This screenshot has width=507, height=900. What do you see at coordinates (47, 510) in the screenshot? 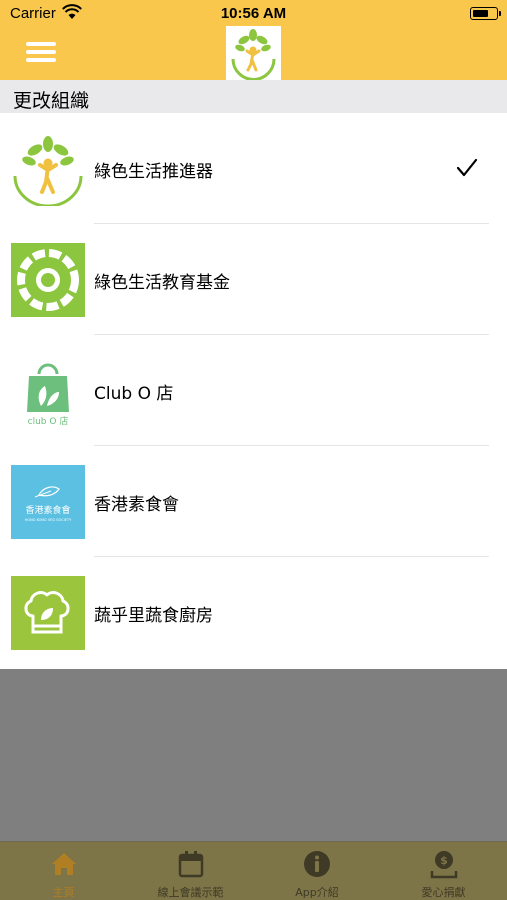
I see `svg-text: 香港素食會` at bounding box center [47, 510].